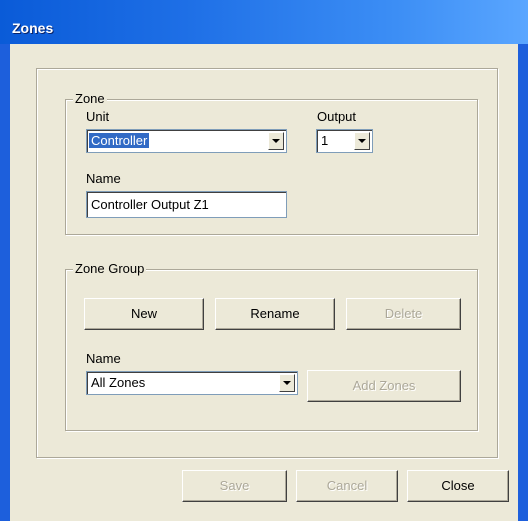 The image size is (528, 521). I want to click on zone-group-select-value: All Zones, so click(118, 382).